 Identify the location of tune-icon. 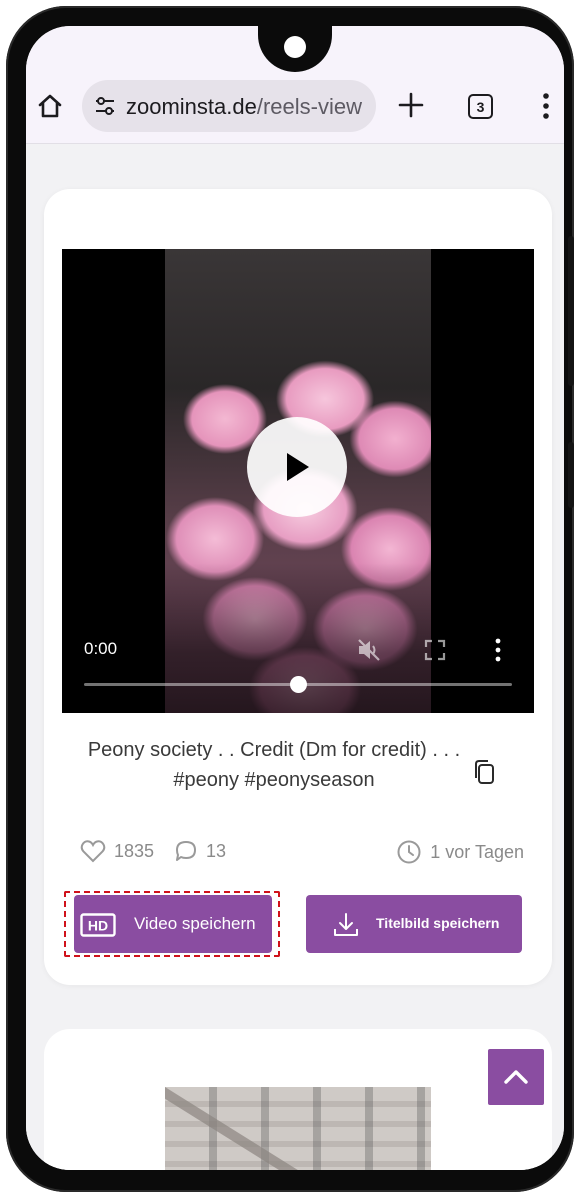
(105, 106).